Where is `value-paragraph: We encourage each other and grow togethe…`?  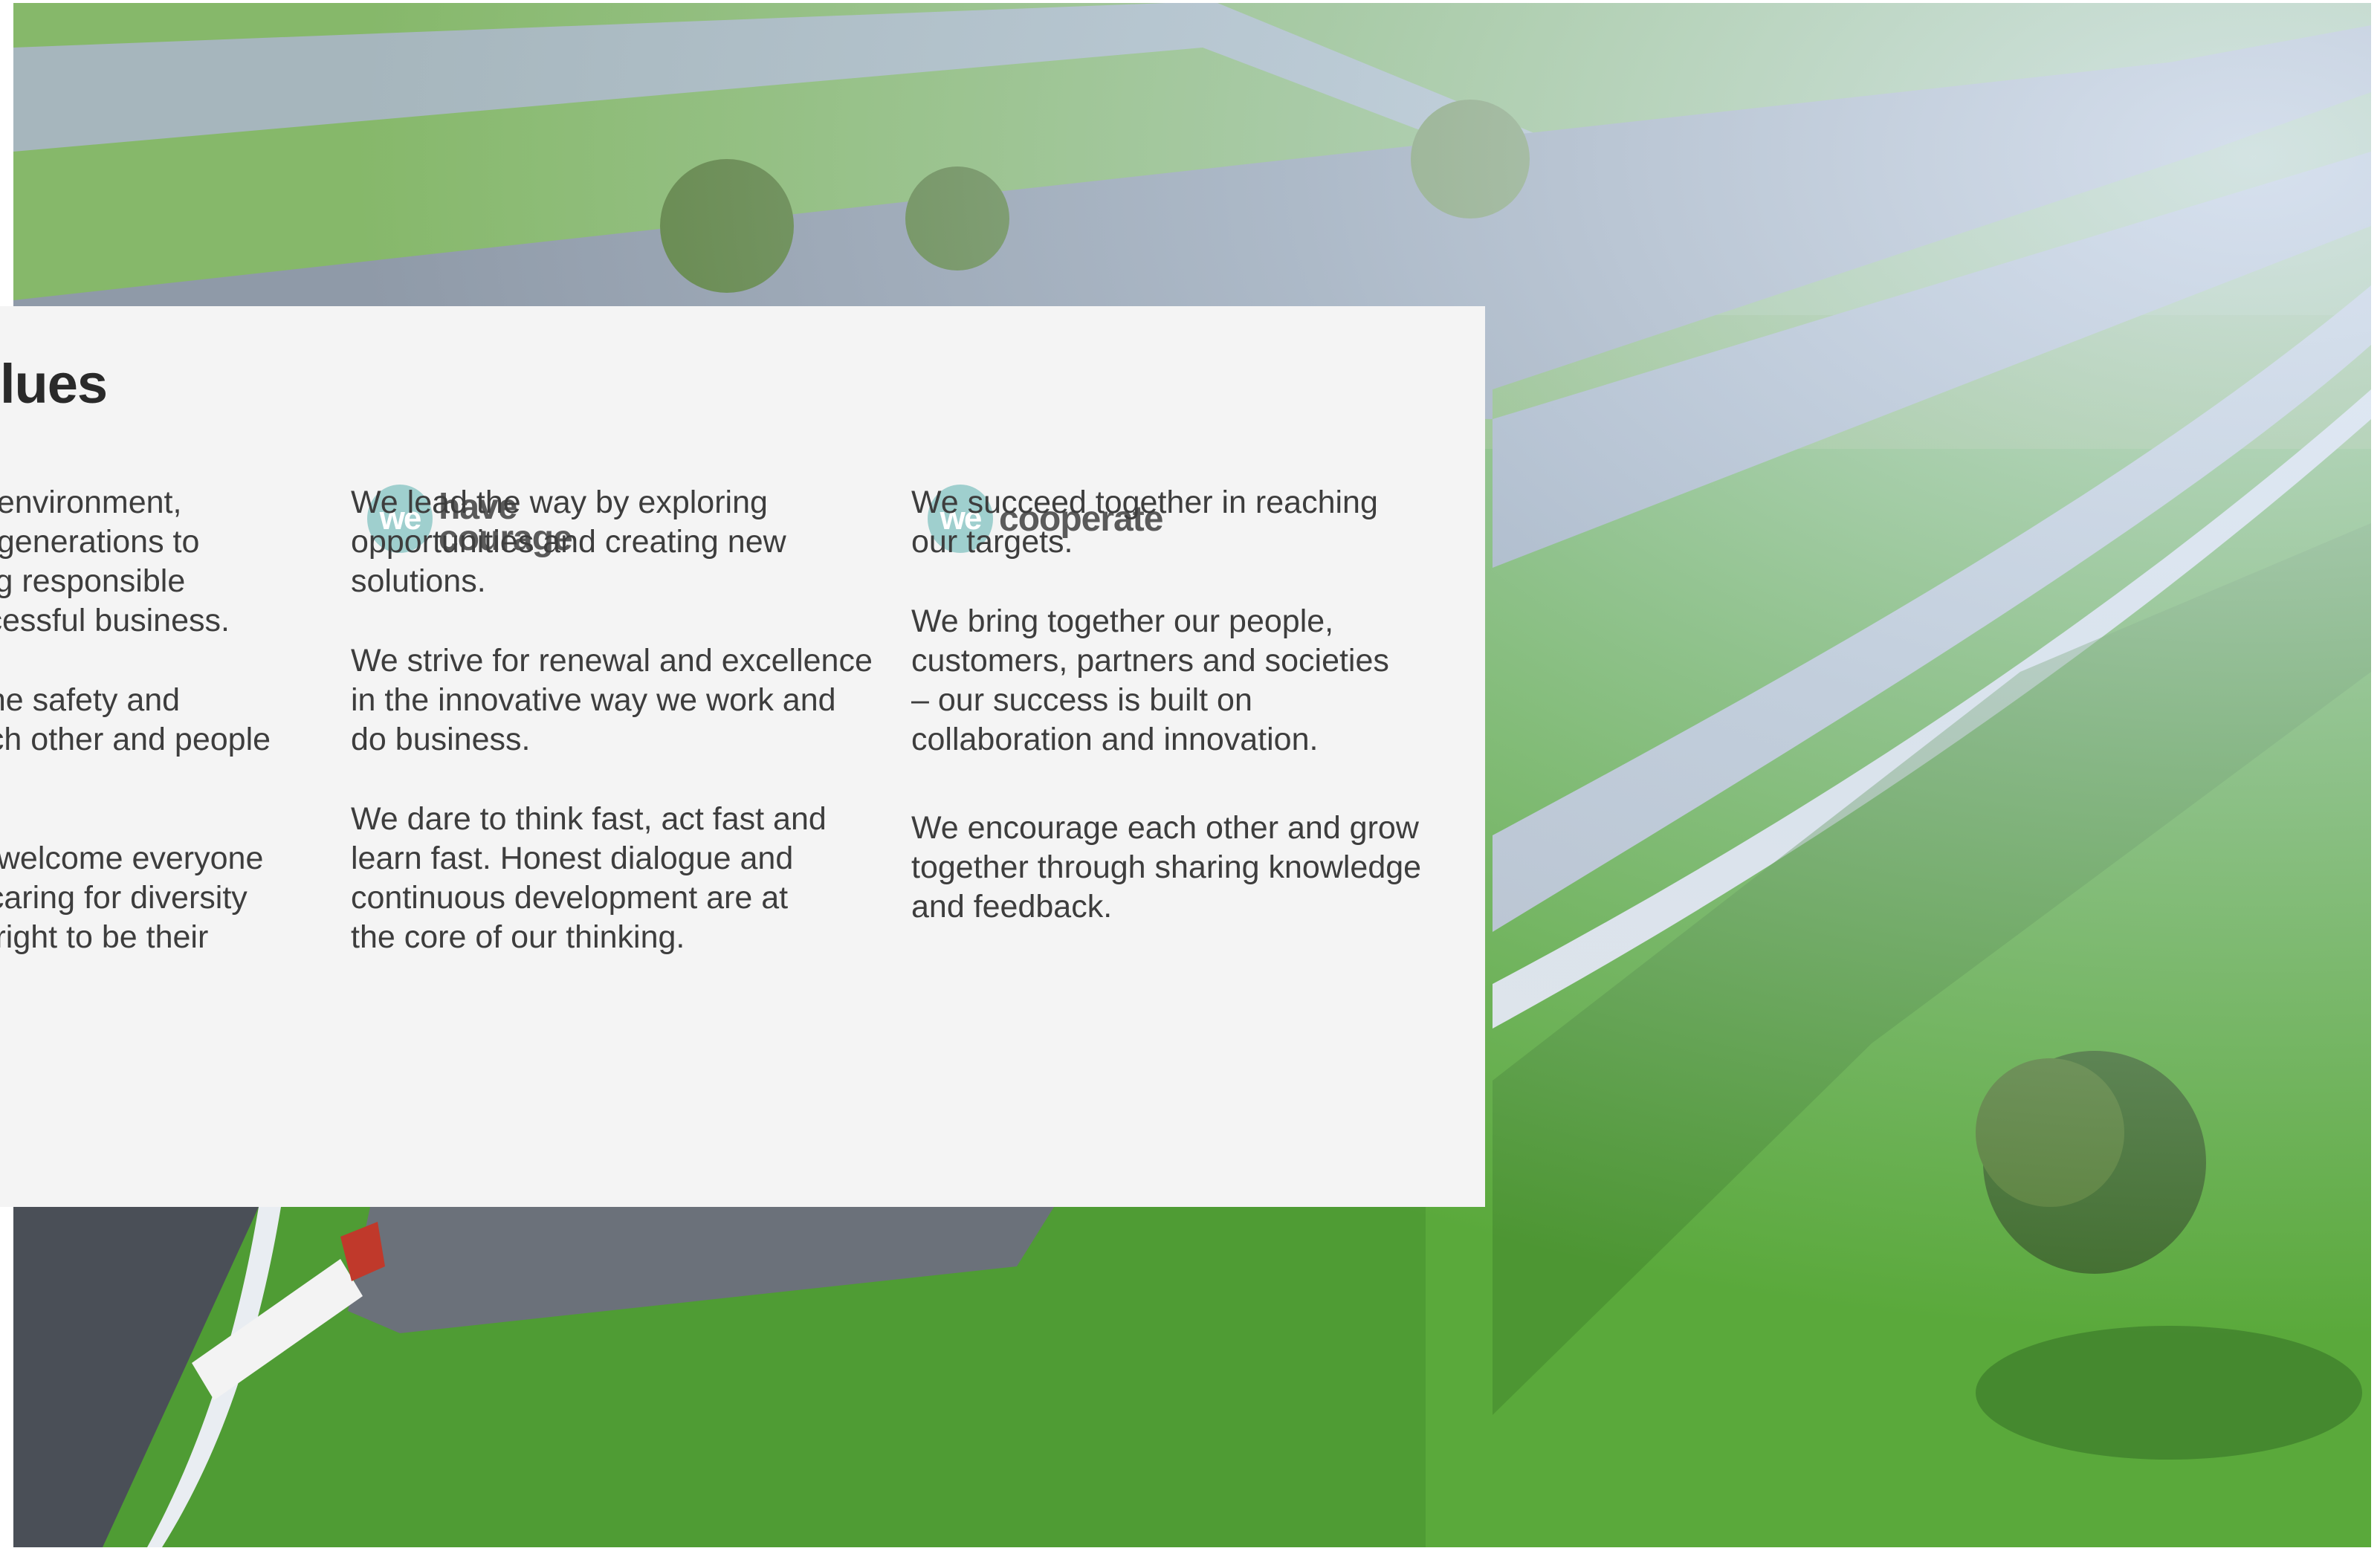 value-paragraph: We encourage each other and grow togethe… is located at coordinates (1167, 867).